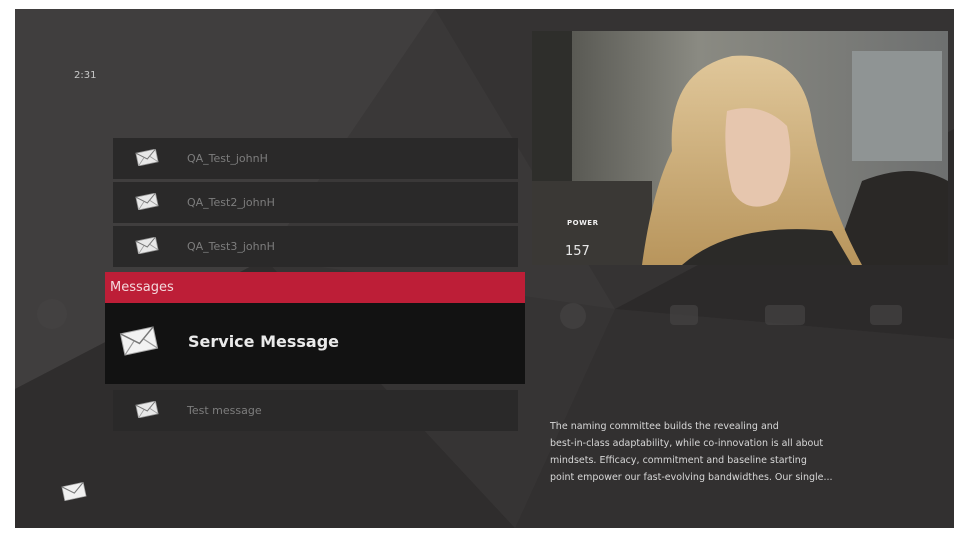 The width and height of the screenshot is (967, 535). I want to click on messages-header: Messages, so click(315, 287).